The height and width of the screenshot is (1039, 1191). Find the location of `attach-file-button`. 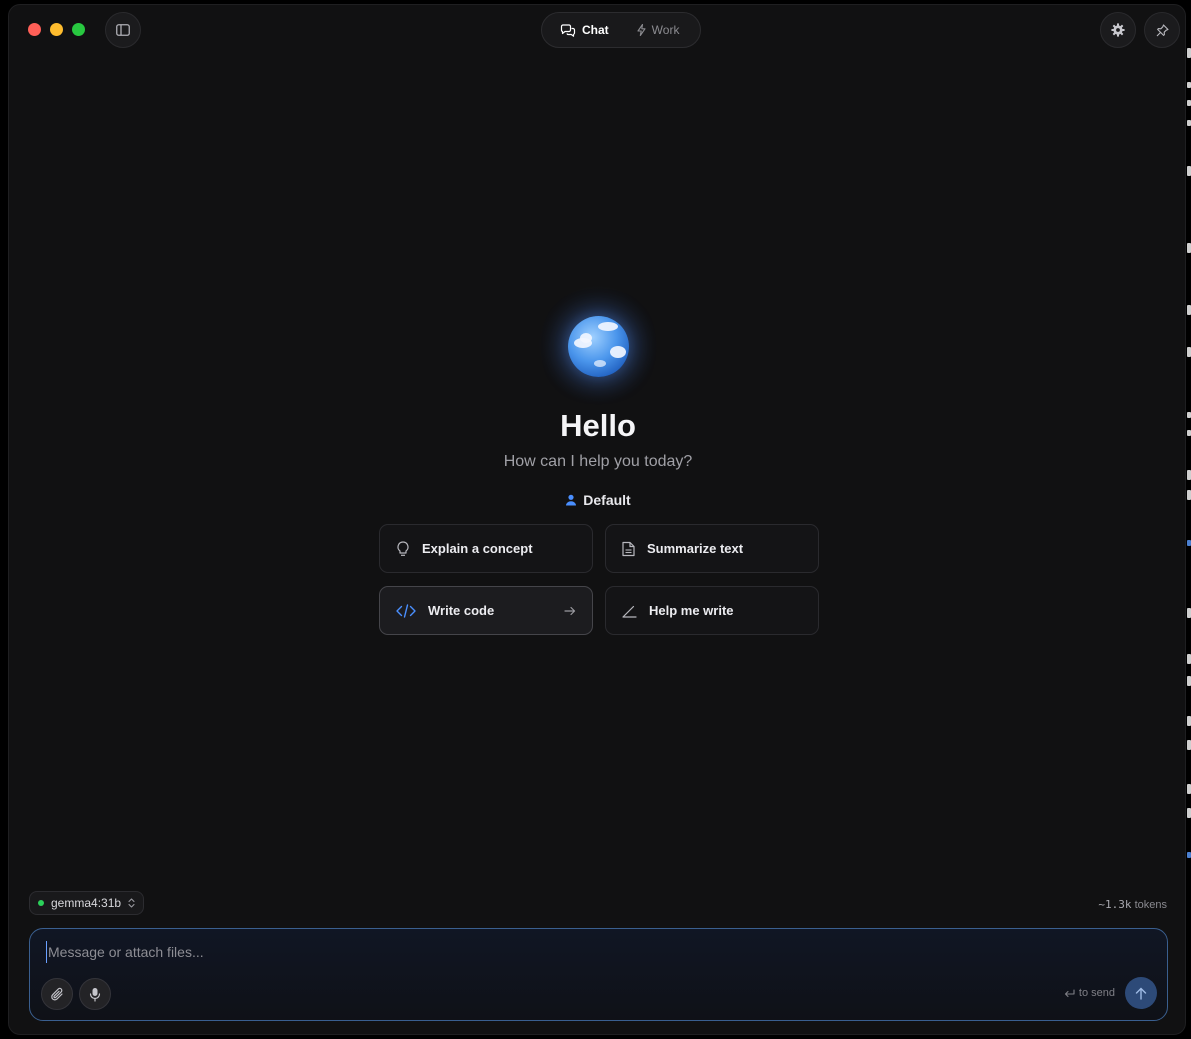

attach-file-button is located at coordinates (57, 994).